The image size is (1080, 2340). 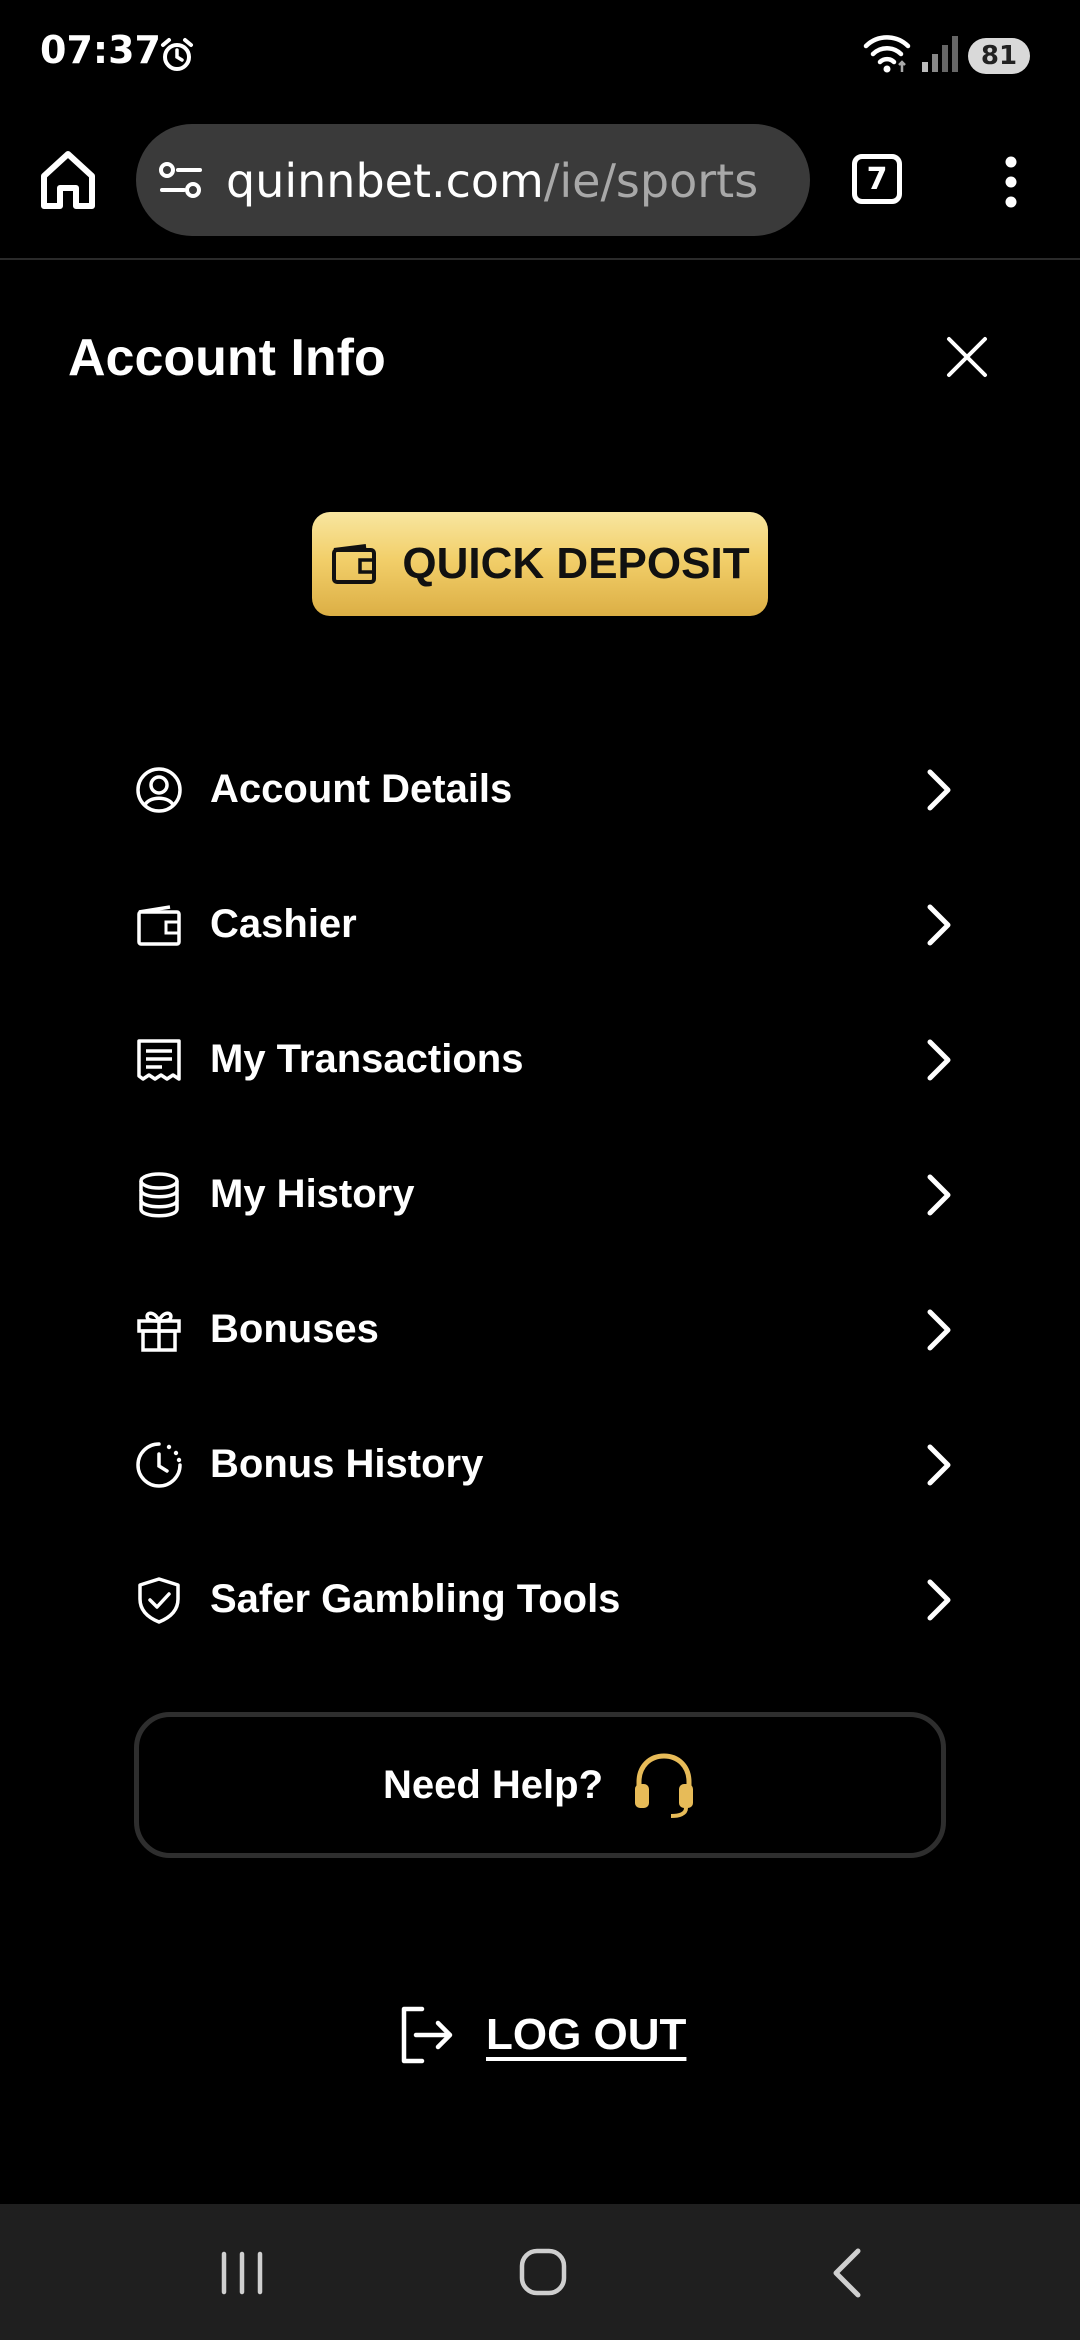 I want to click on url-text: quinnbet.com/ie/sports, so click(x=492, y=181).